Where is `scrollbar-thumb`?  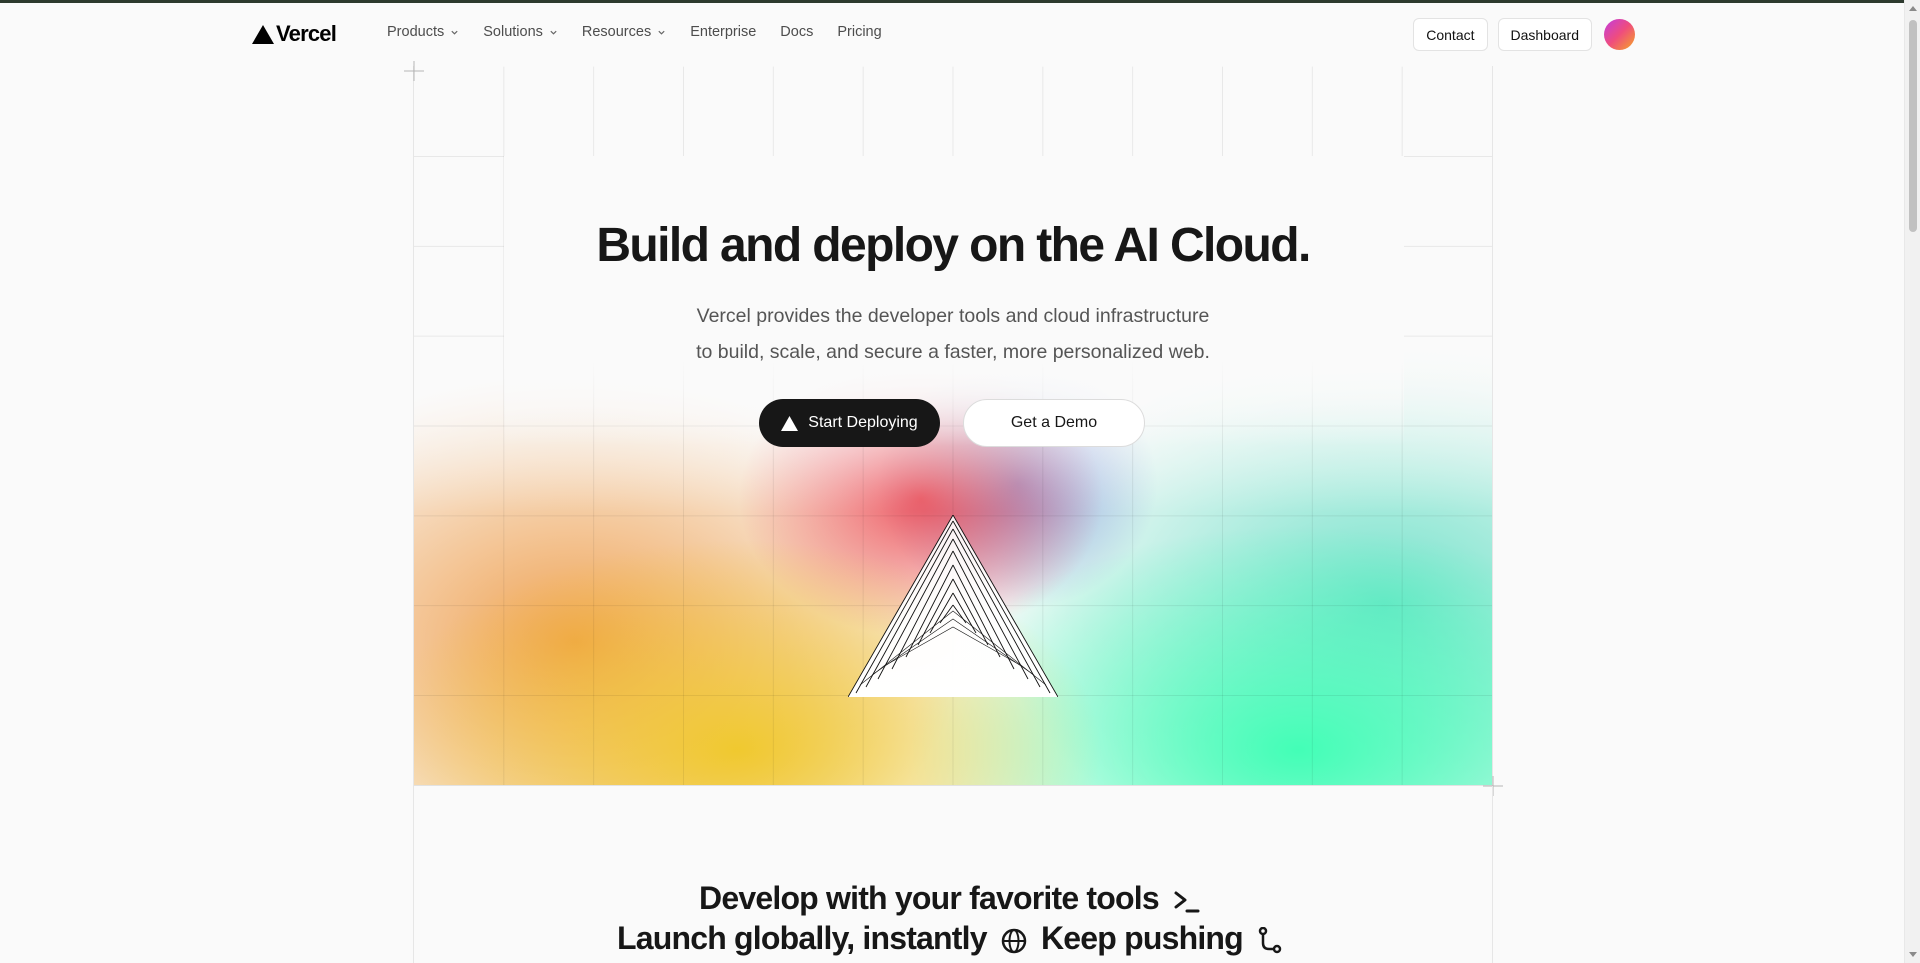 scrollbar-thumb is located at coordinates (1913, 126).